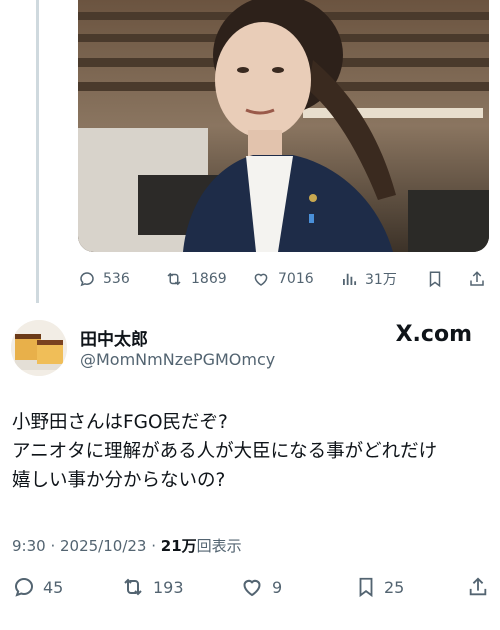  I want to click on brand-watermark: X.com, so click(433, 334).